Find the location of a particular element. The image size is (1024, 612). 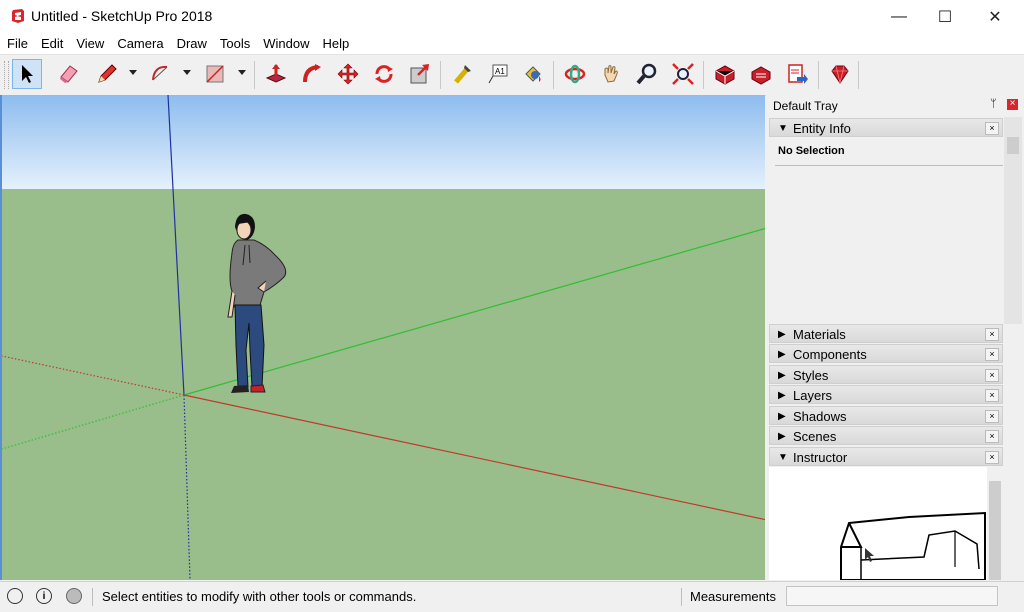

rectangle-icon is located at coordinates (215, 74).